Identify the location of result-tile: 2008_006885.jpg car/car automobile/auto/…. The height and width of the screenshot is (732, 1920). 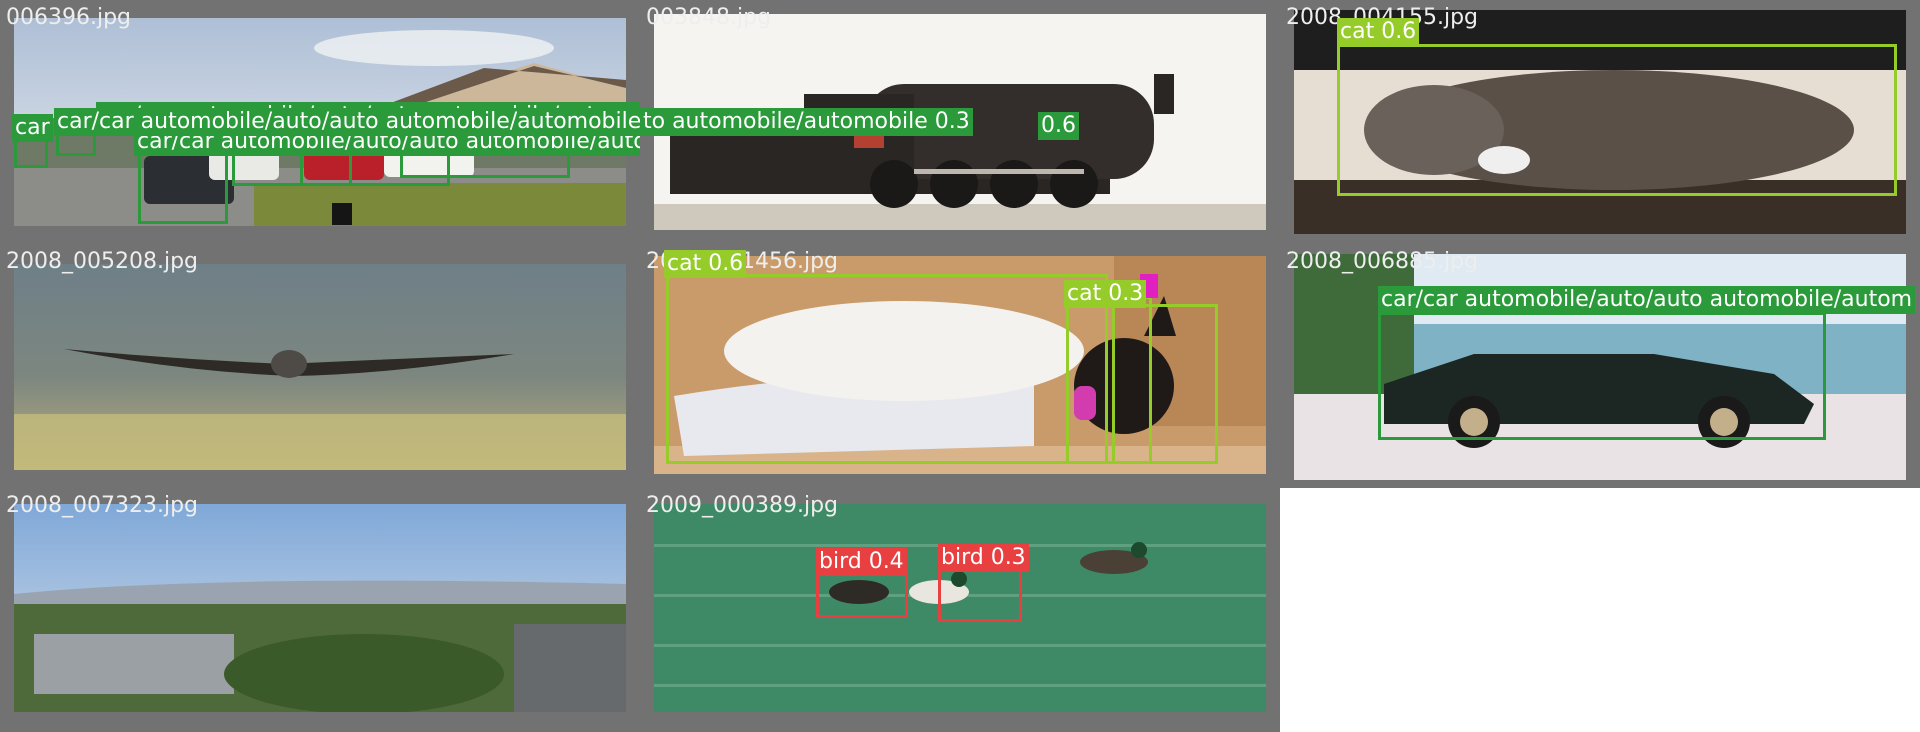
(1600, 366).